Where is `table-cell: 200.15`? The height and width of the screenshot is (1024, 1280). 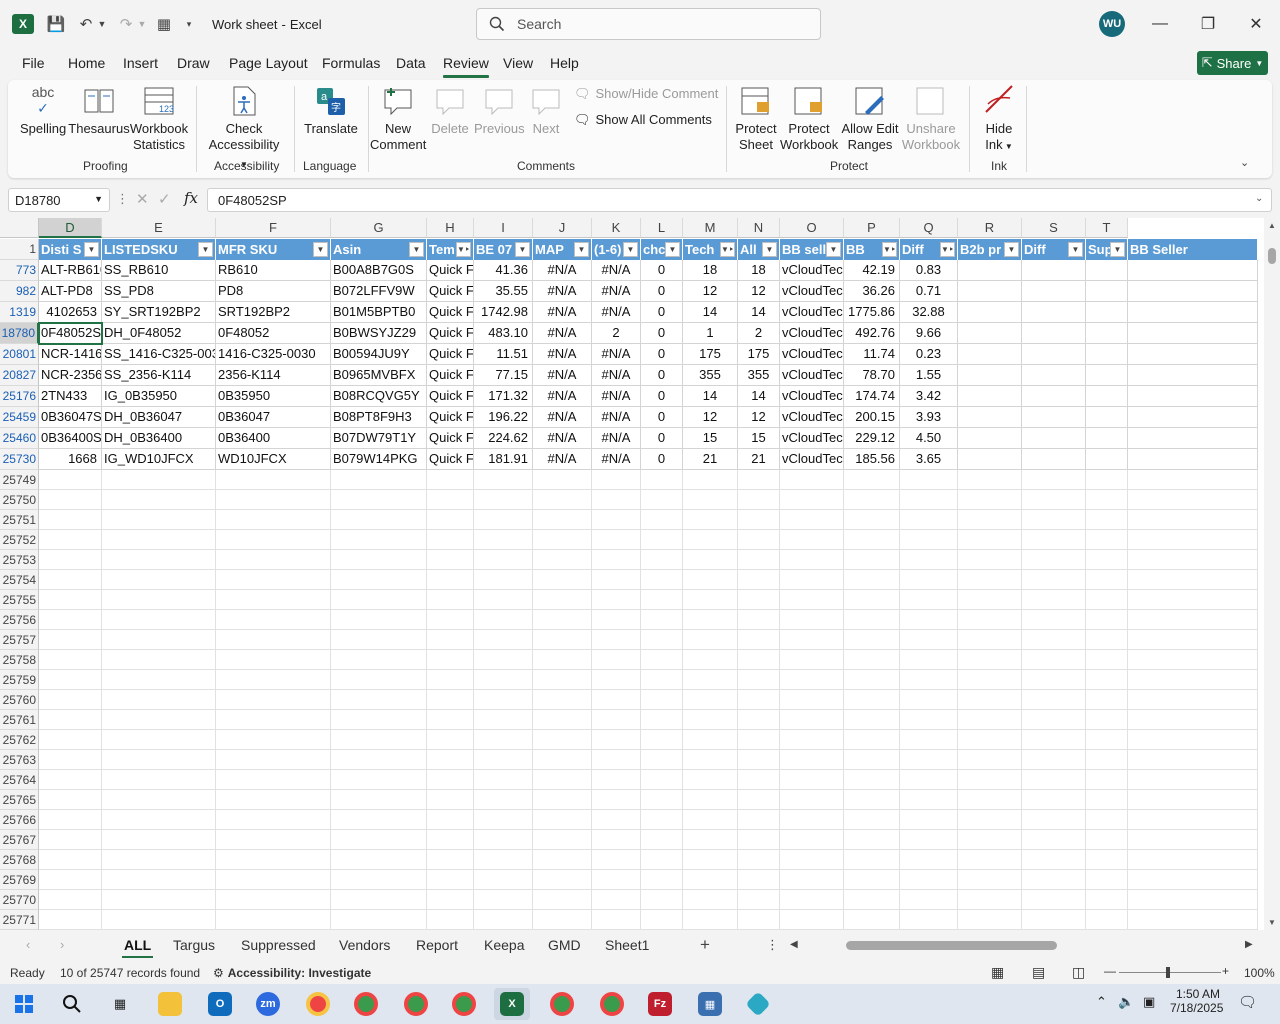 table-cell: 200.15 is located at coordinates (872, 417).